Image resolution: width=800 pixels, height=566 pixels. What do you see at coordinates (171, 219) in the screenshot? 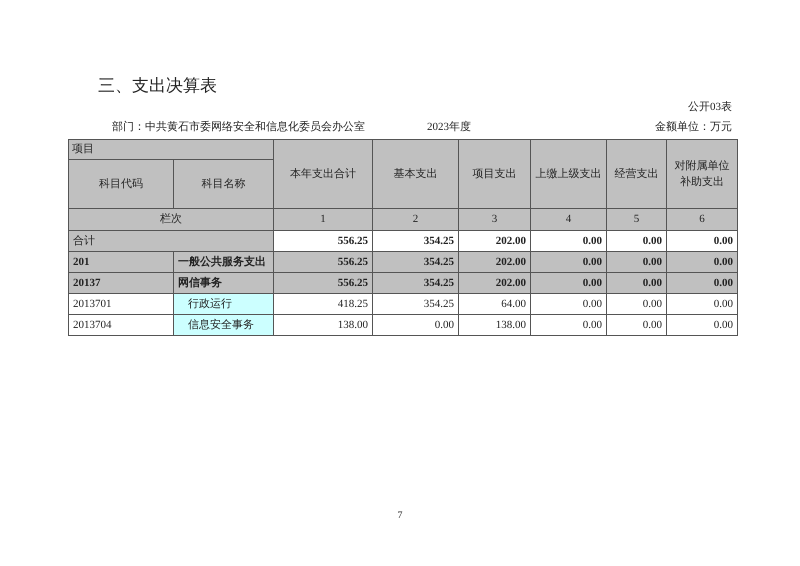
I see `header-cell: 栏次` at bounding box center [171, 219].